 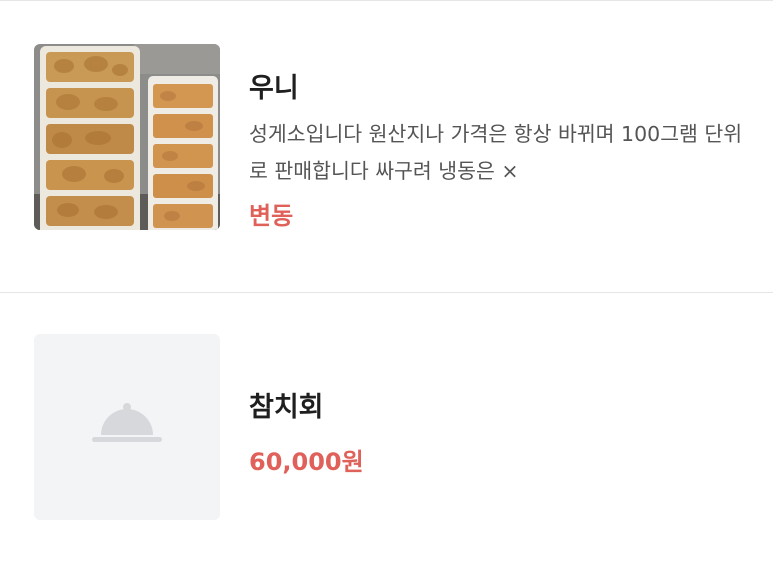 What do you see at coordinates (306, 462) in the screenshot?
I see `menu-item-price: 60,000원` at bounding box center [306, 462].